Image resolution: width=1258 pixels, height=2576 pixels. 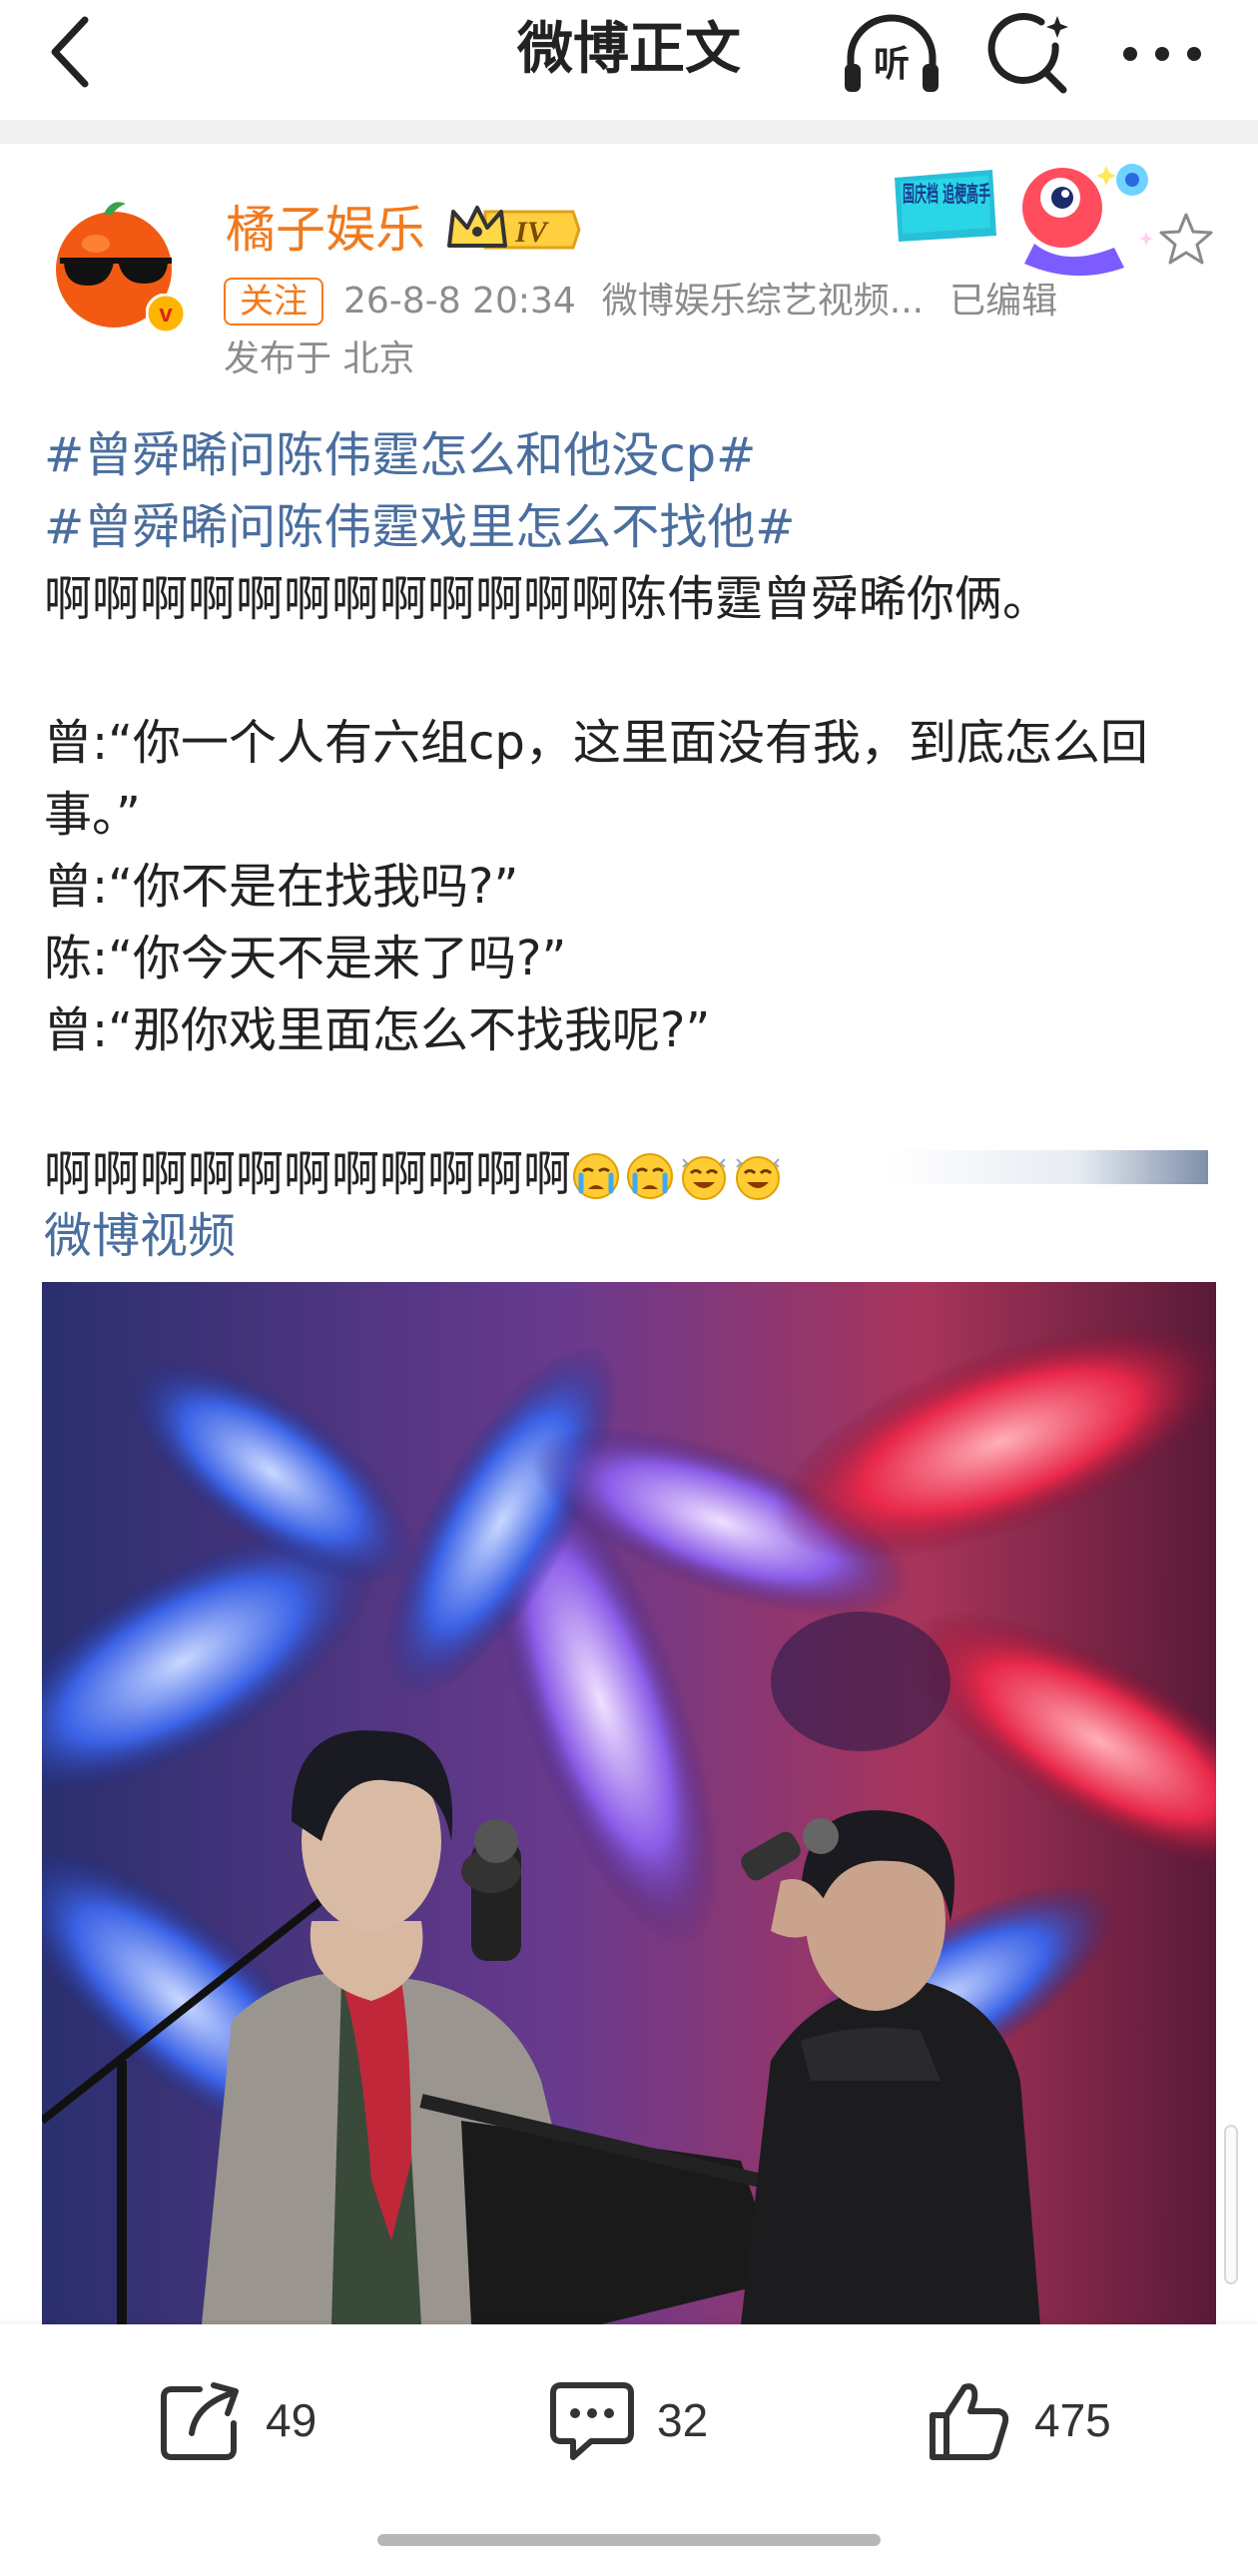 I want to click on like-button: 475, so click(x=1018, y=2420).